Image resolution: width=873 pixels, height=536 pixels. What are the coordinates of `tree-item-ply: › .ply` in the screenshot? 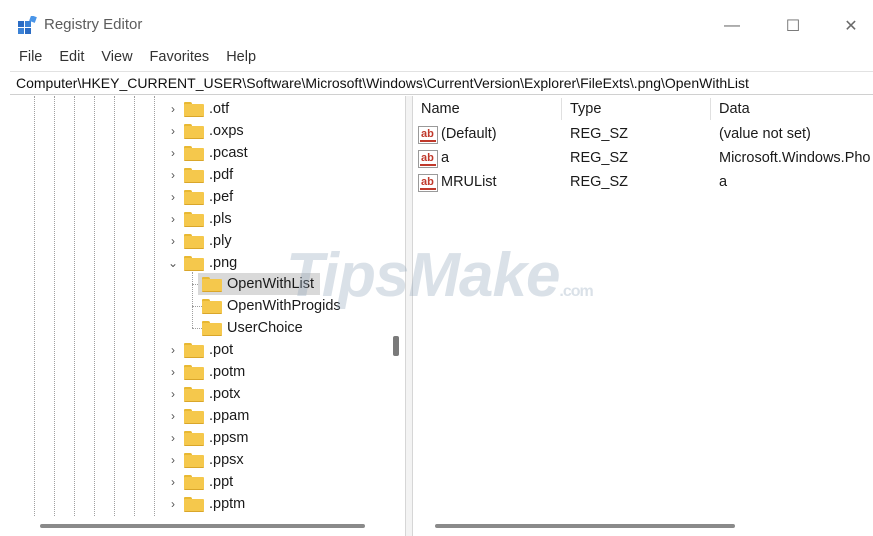 It's located at (199, 241).